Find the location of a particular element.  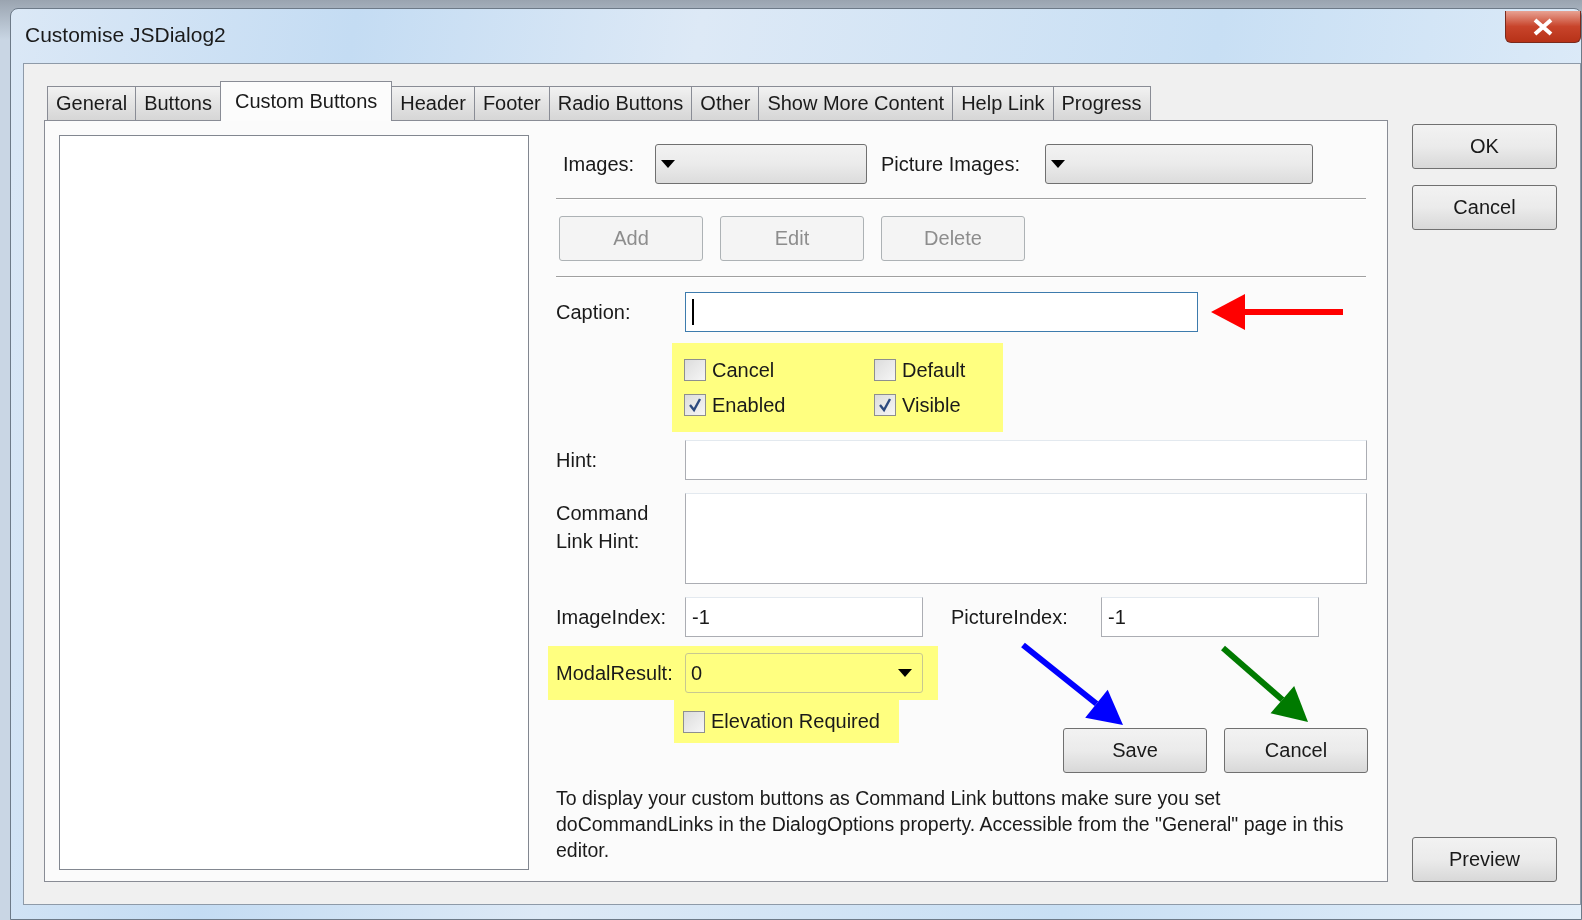

tab: General is located at coordinates (92, 103).